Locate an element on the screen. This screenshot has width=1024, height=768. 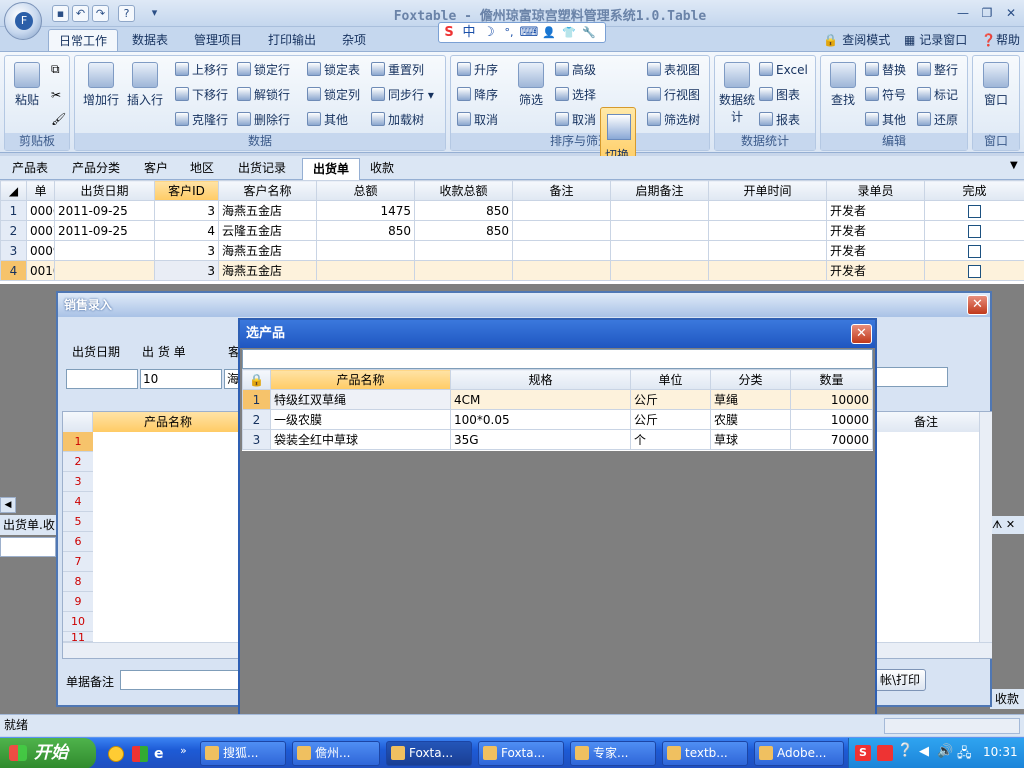
product-cell-name: 特级红双草绳 is located at coordinates (360, 399).